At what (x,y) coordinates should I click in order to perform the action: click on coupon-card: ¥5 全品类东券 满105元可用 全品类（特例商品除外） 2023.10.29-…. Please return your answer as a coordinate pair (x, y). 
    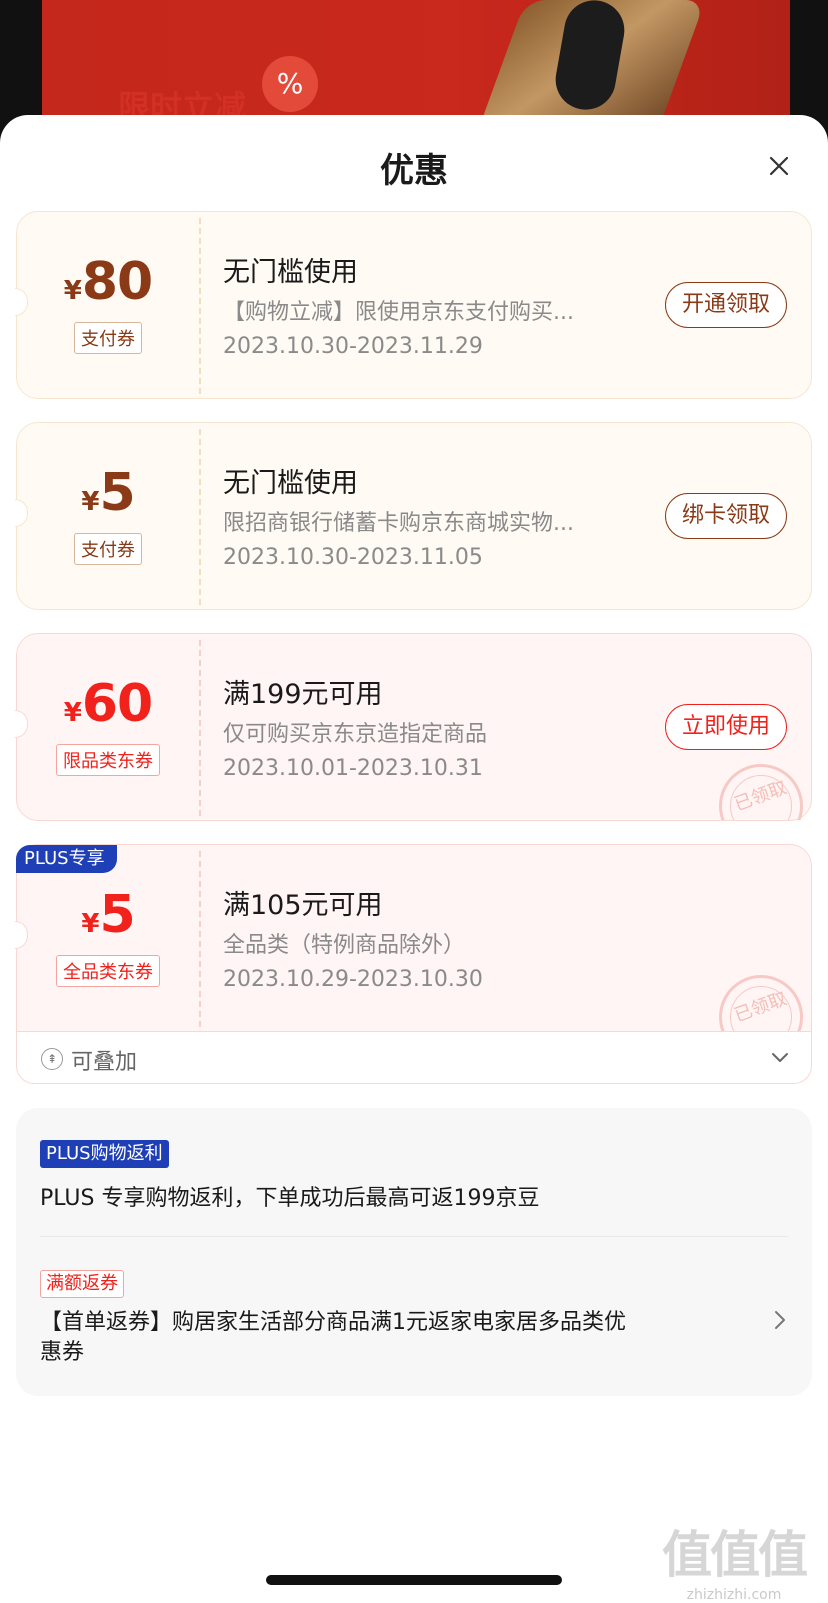
    Looking at the image, I should click on (413, 938).